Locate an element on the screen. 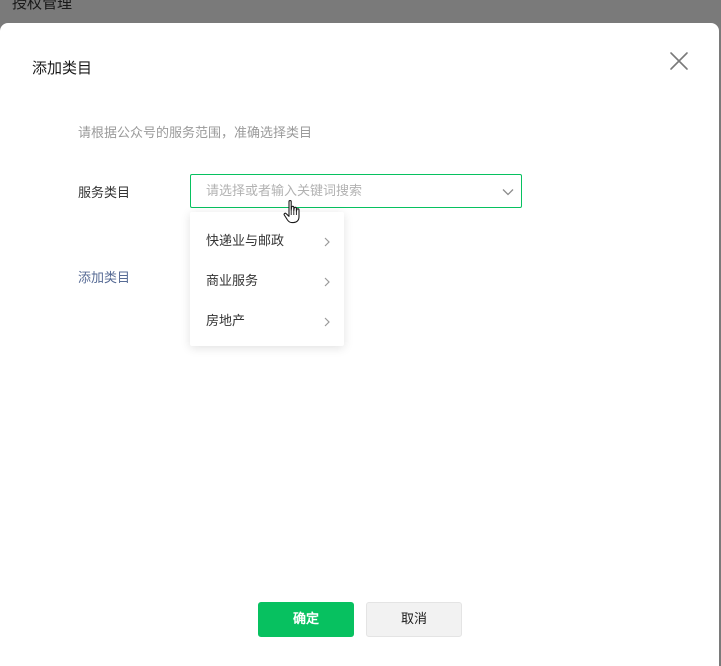 This screenshot has width=721, height=666. dropdown-item-real-estate: 房地产 is located at coordinates (267, 319).